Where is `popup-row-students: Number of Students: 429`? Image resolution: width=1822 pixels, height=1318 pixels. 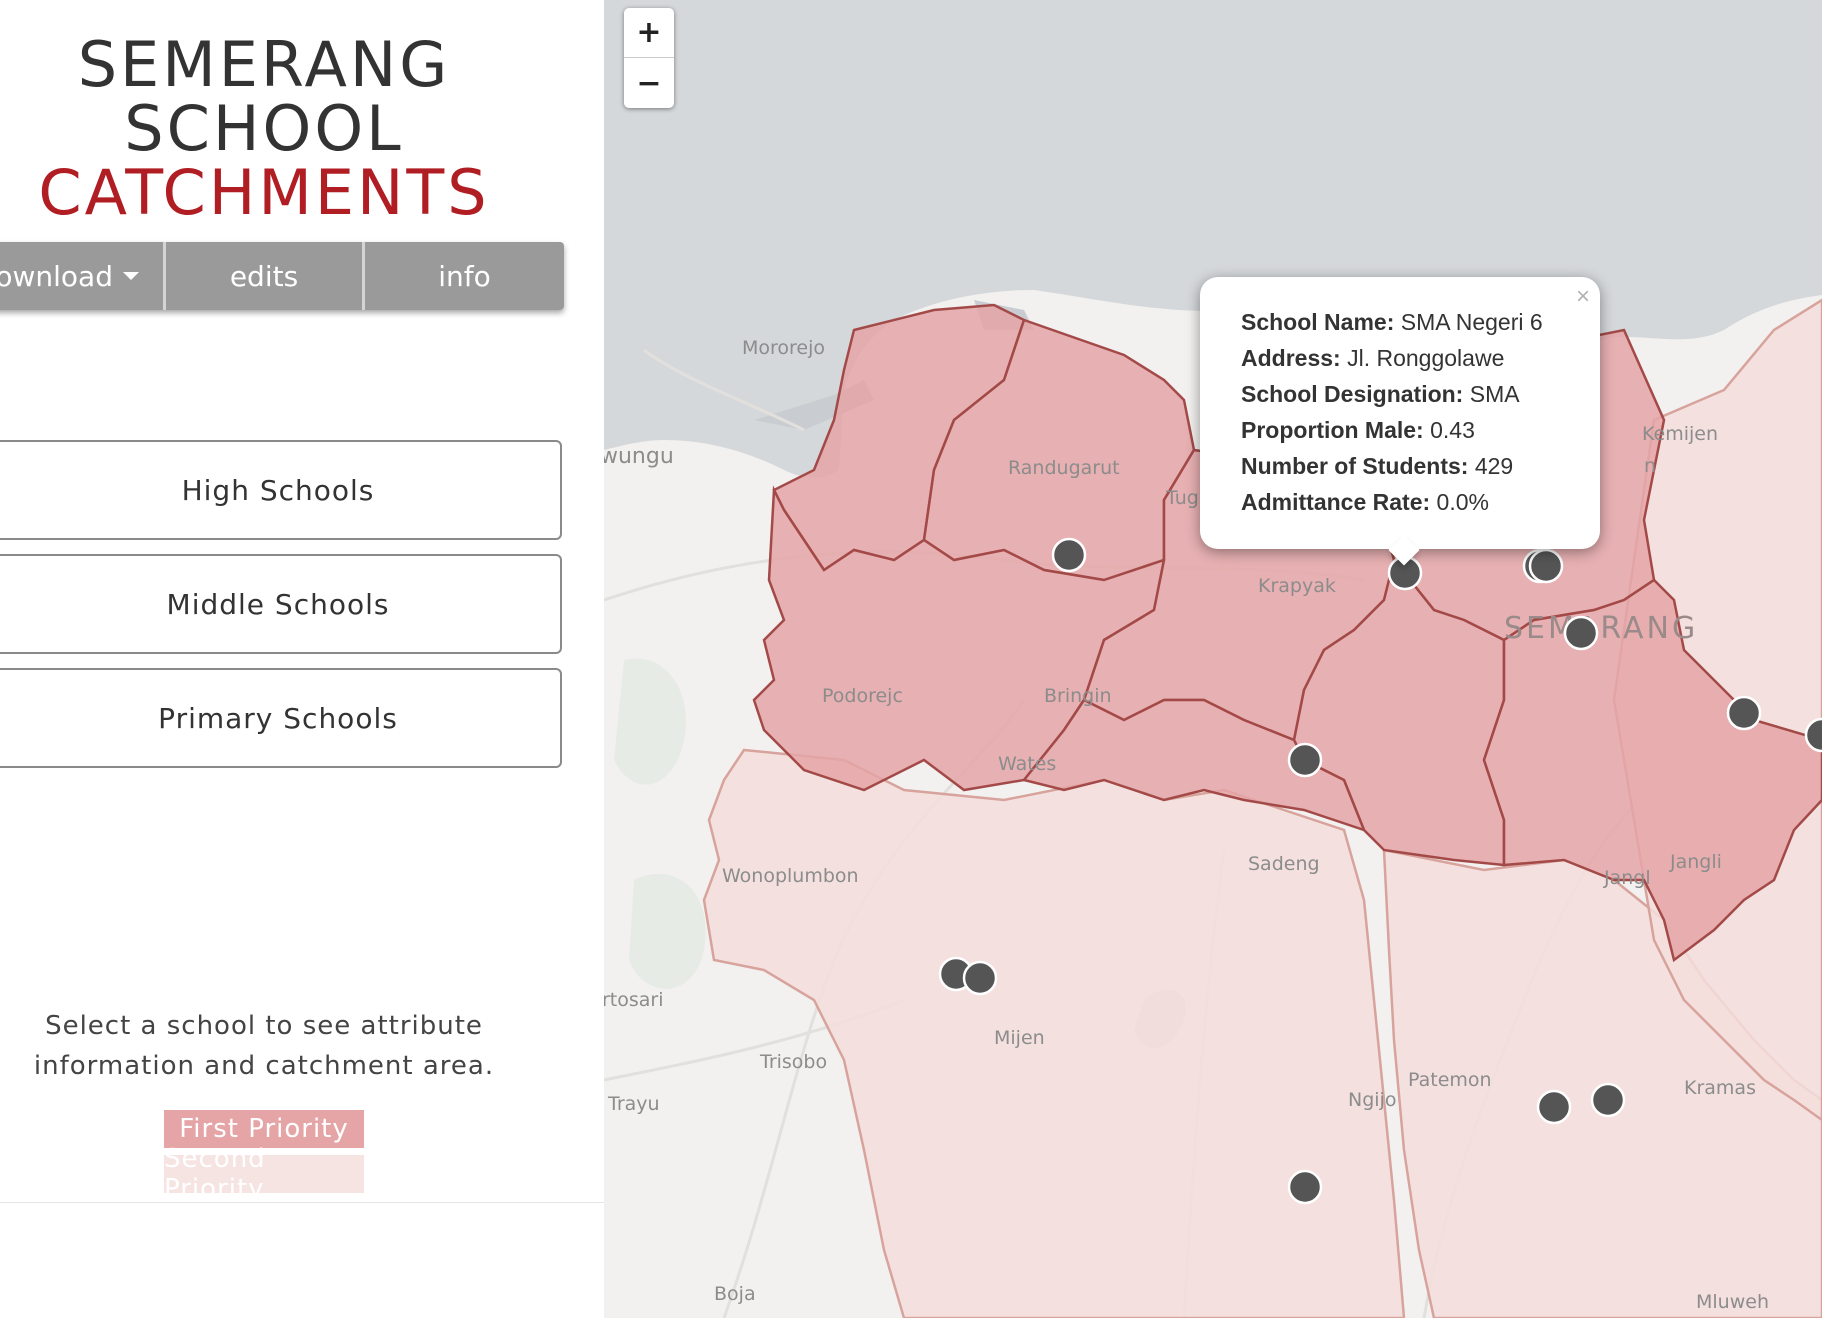
popup-row-students: Number of Students: 429 is located at coordinates (1392, 466).